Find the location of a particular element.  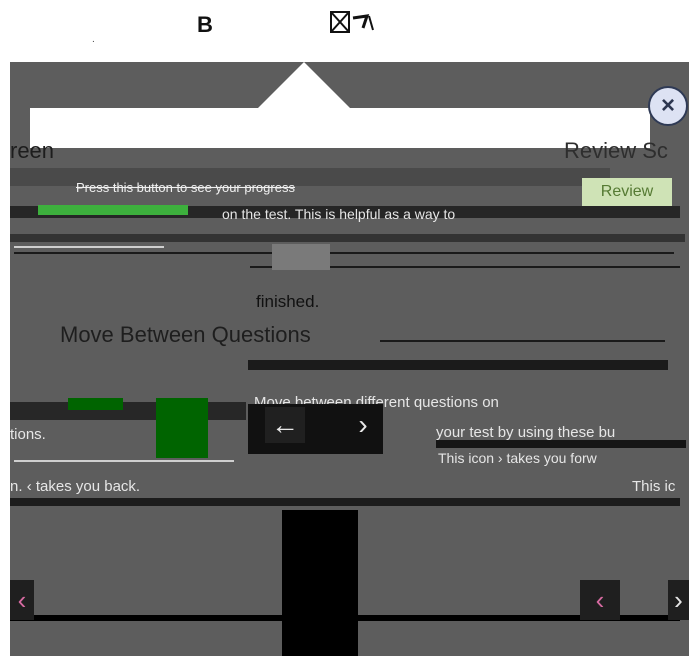

move-body-2: your test by using these bu is located at coordinates (526, 432).